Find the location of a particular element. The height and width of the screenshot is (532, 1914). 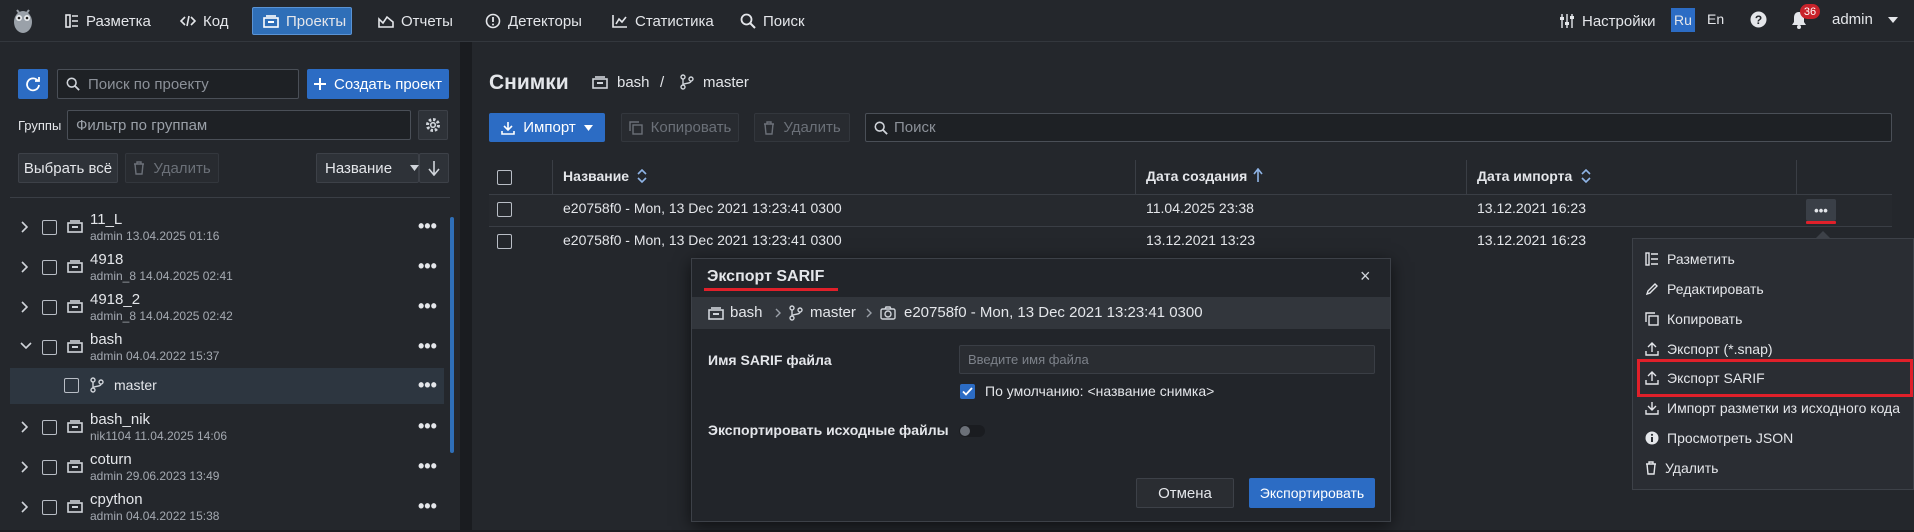

sort-direction-button is located at coordinates (434, 168).